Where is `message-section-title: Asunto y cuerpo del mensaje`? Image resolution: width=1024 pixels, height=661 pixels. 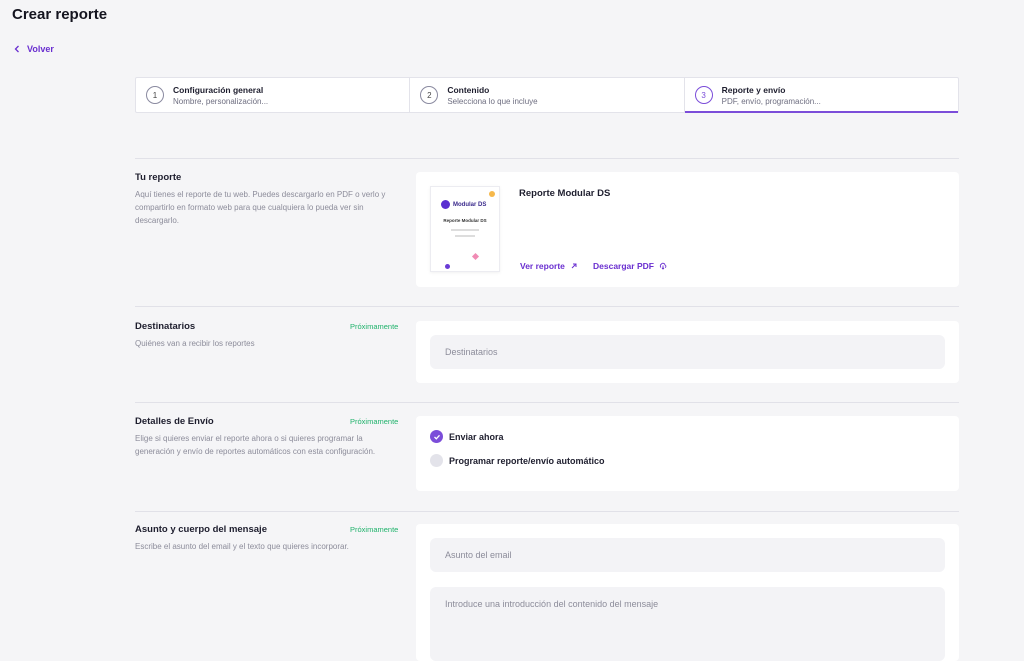
message-section-title: Asunto y cuerpo del mensaje is located at coordinates (201, 529).